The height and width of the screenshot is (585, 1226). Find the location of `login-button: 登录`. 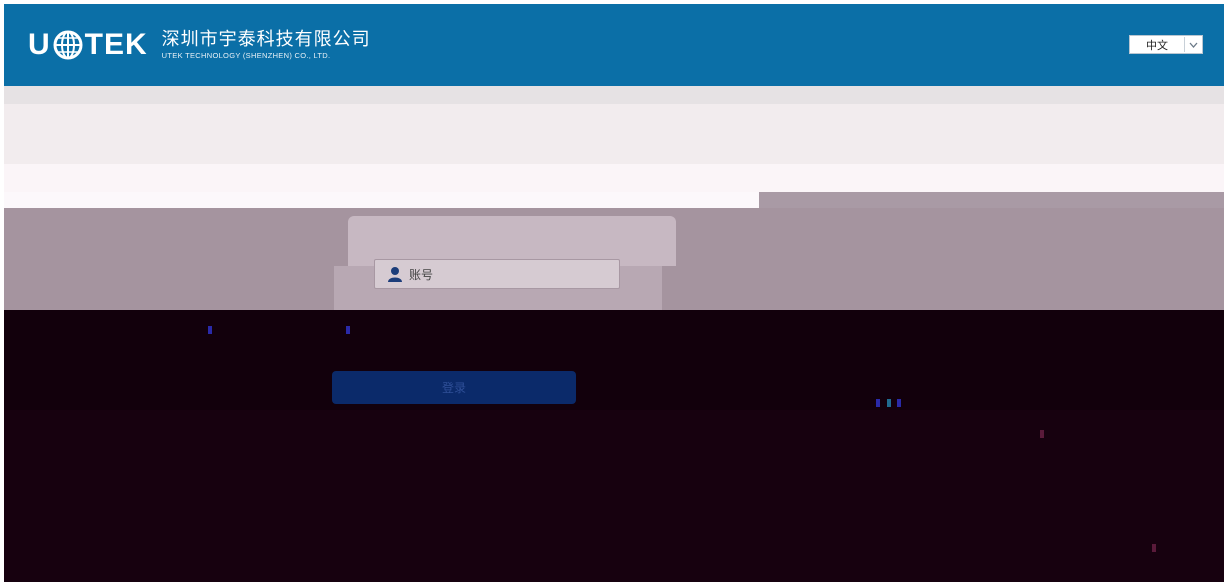

login-button: 登录 is located at coordinates (454, 387).